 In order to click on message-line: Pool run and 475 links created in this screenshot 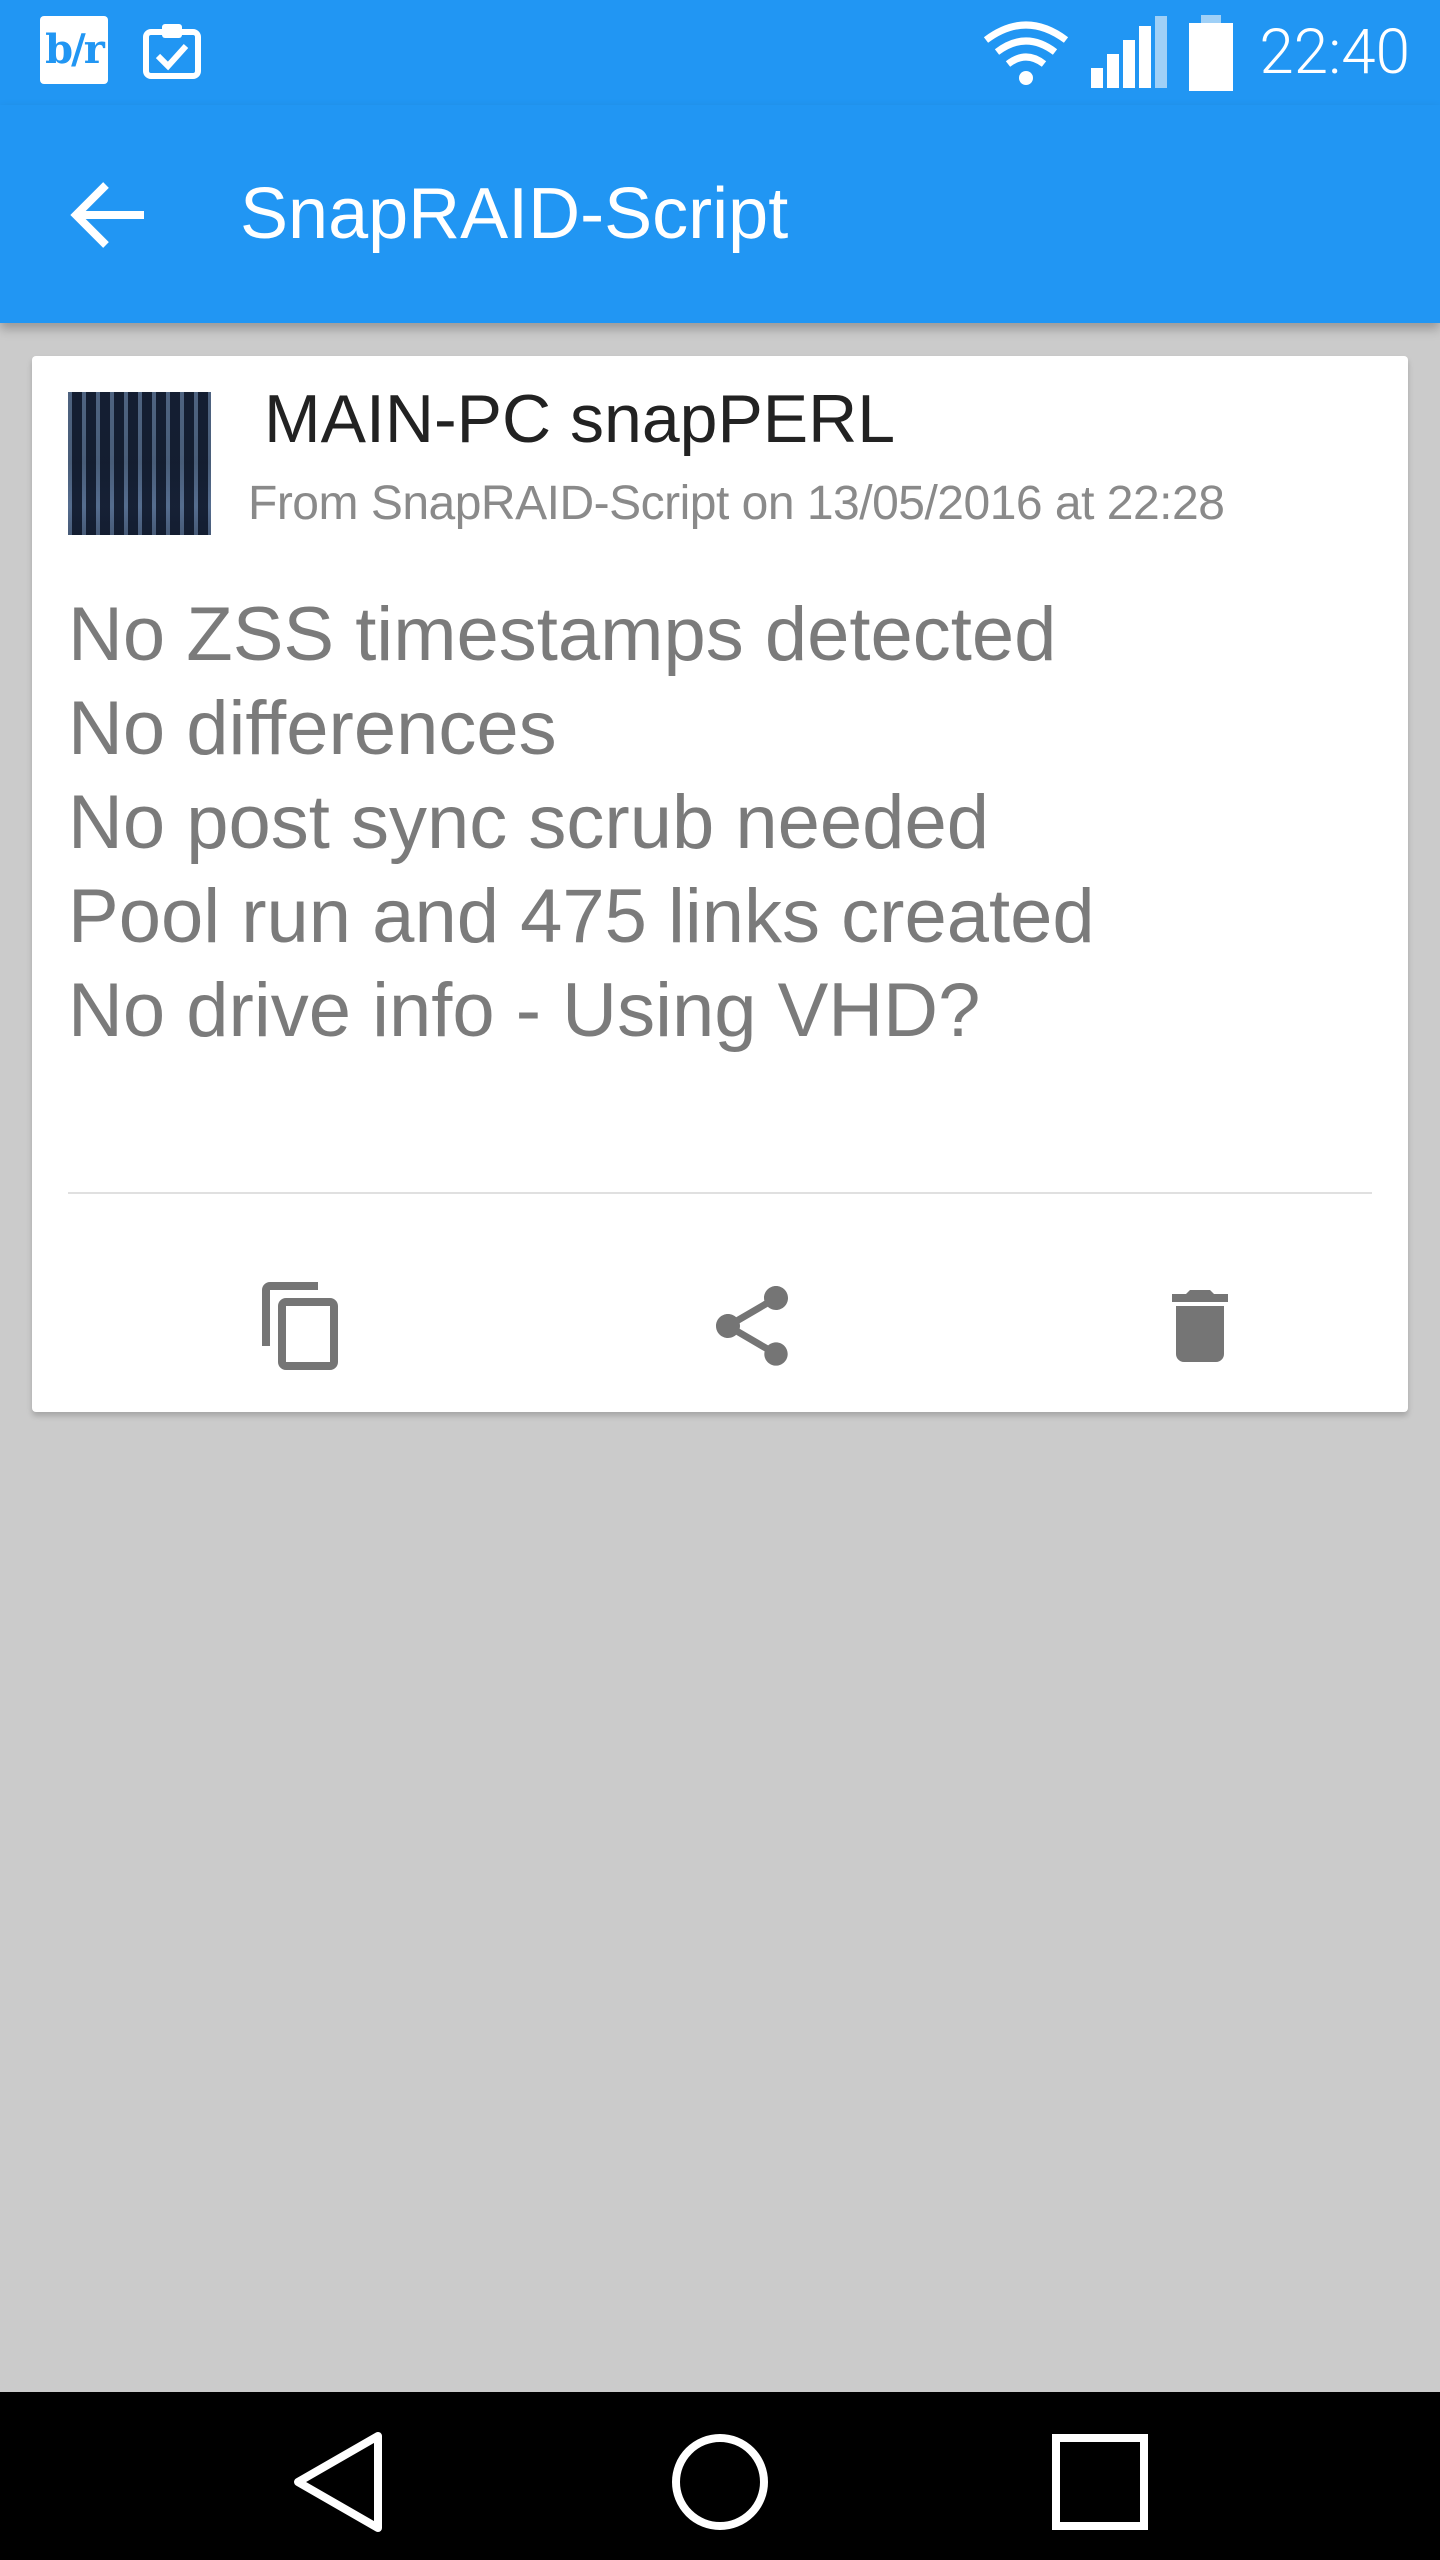, I will do `click(581, 916)`.